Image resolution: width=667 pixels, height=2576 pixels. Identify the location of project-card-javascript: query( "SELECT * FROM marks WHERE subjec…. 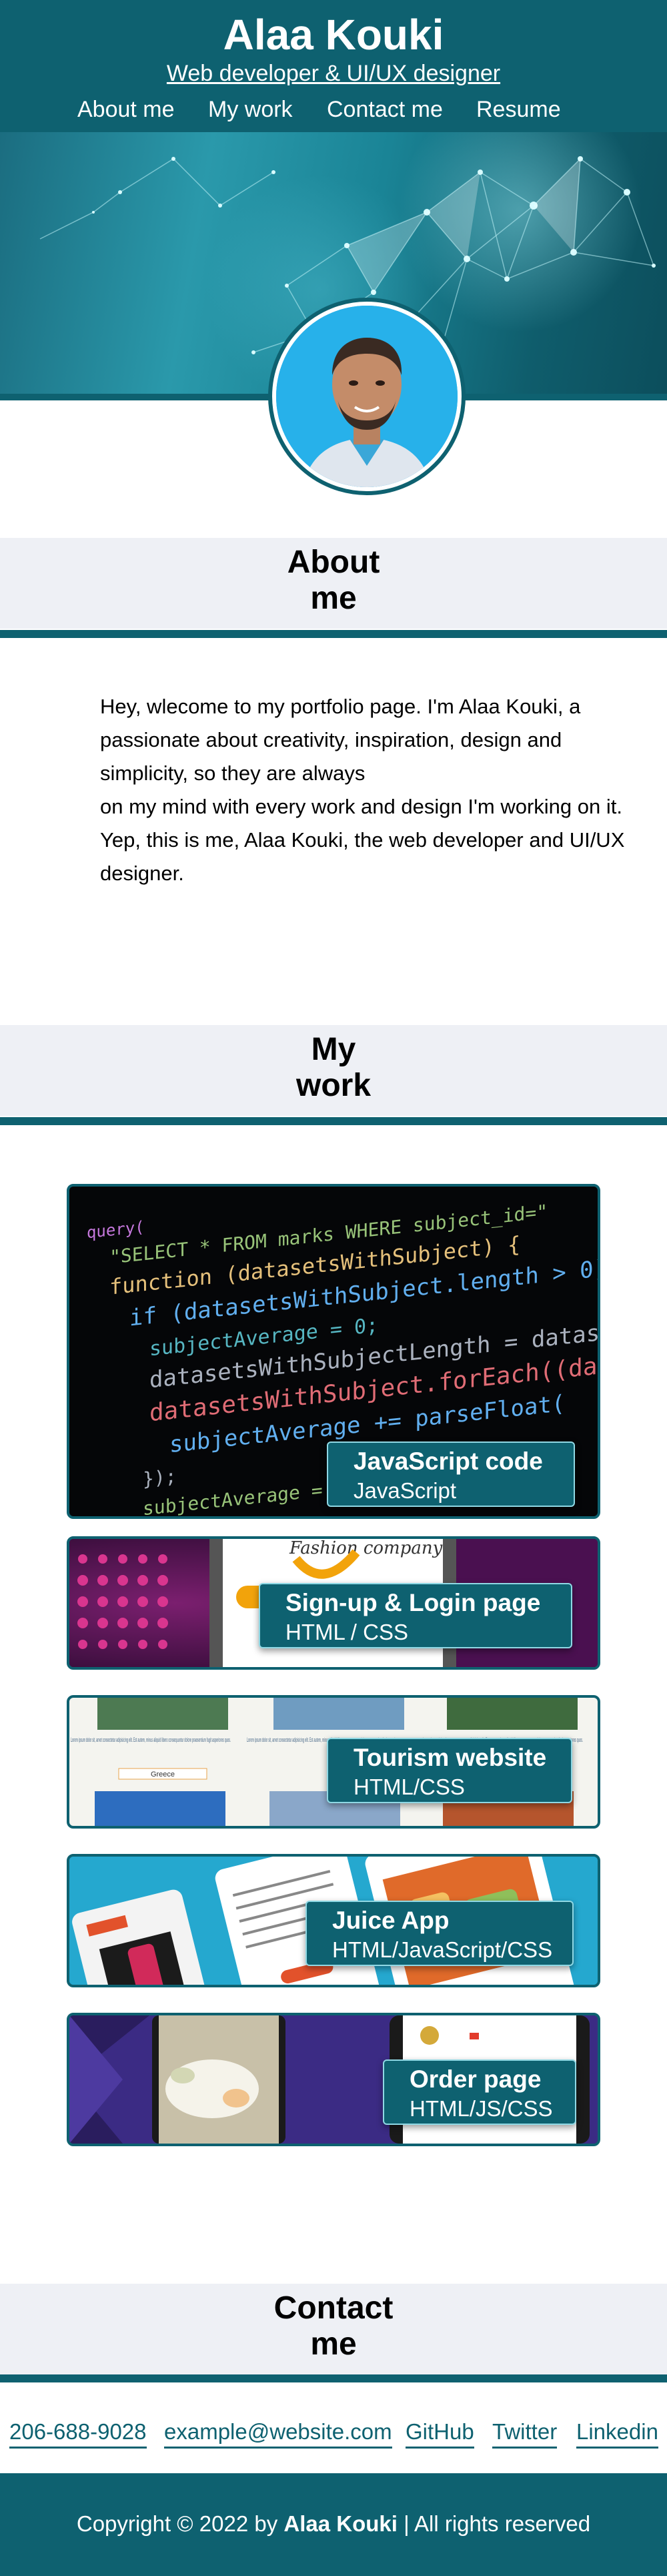
(333, 1351).